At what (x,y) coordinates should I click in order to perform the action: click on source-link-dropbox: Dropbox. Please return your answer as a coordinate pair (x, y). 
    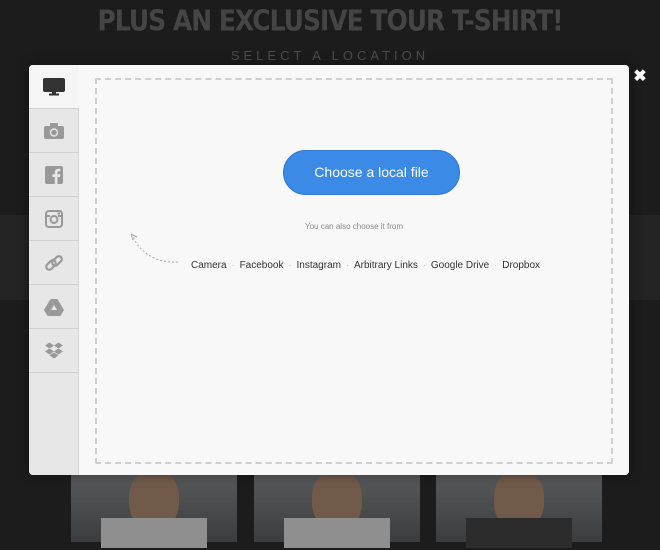
    Looking at the image, I should click on (521, 265).